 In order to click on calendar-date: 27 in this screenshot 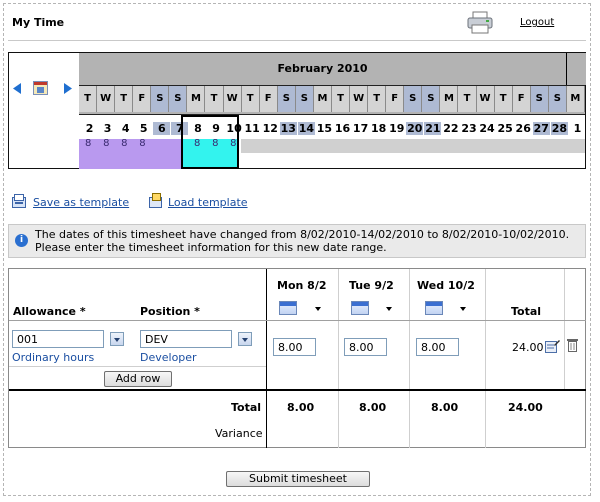, I will do `click(541, 128)`.